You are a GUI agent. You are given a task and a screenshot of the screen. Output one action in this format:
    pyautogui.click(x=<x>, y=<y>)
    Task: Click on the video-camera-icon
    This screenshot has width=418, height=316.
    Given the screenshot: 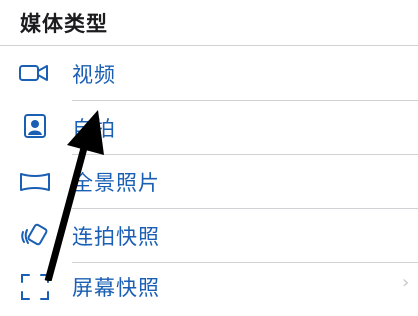 What is the action you would take?
    pyautogui.click(x=33, y=73)
    